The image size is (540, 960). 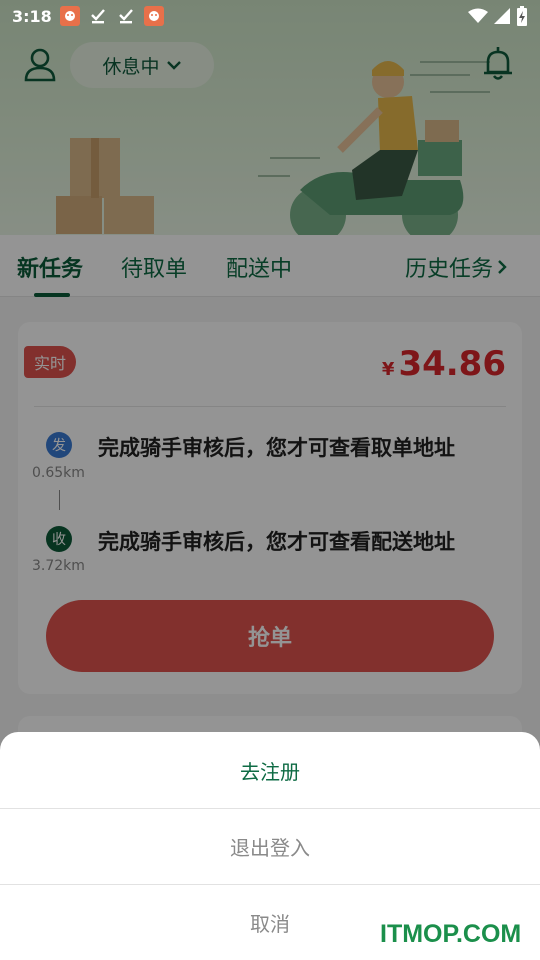 What do you see at coordinates (32, 16) in the screenshot?
I see `status-time: 3:18` at bounding box center [32, 16].